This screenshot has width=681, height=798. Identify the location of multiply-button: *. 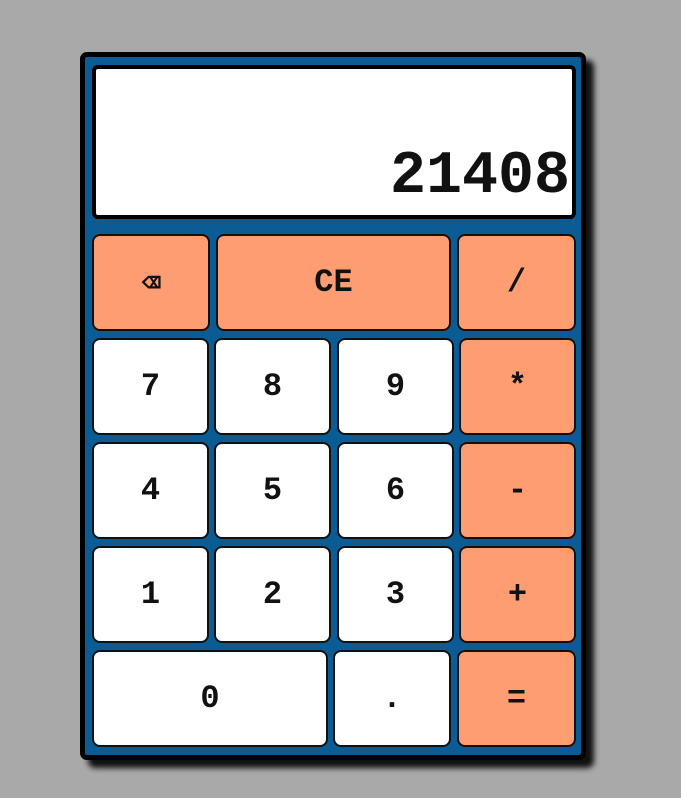
(517, 386).